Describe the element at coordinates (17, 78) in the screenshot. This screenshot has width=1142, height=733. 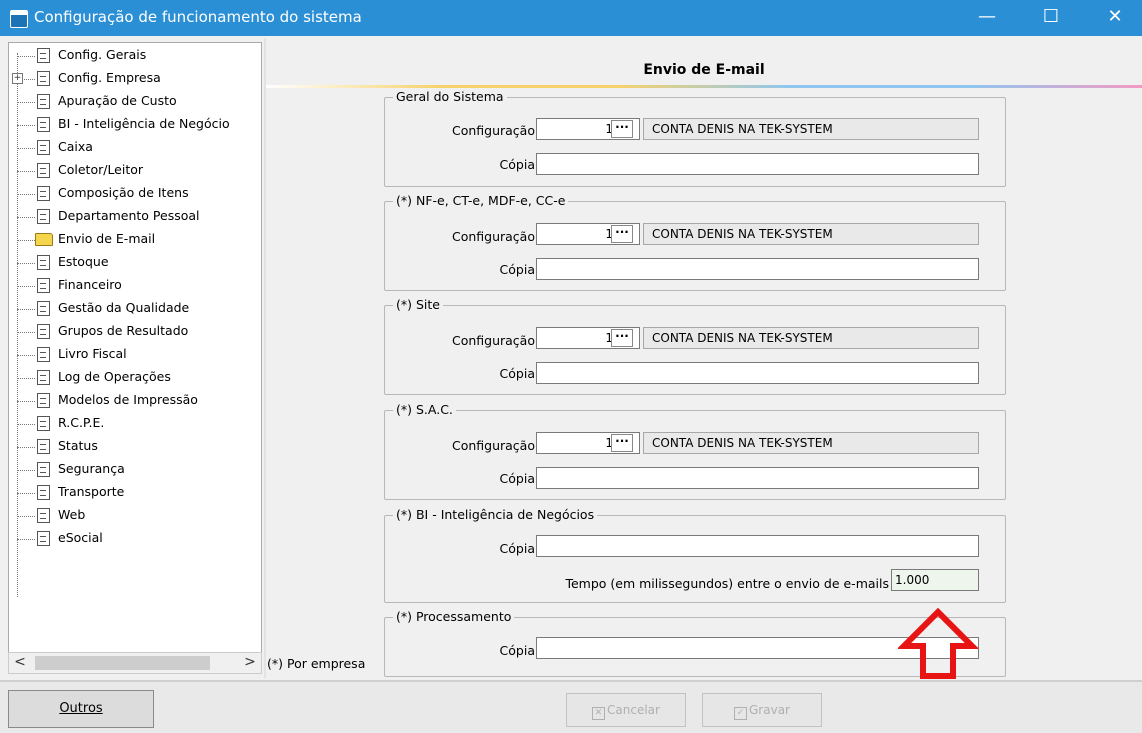
I see `expand-icon: +` at that location.